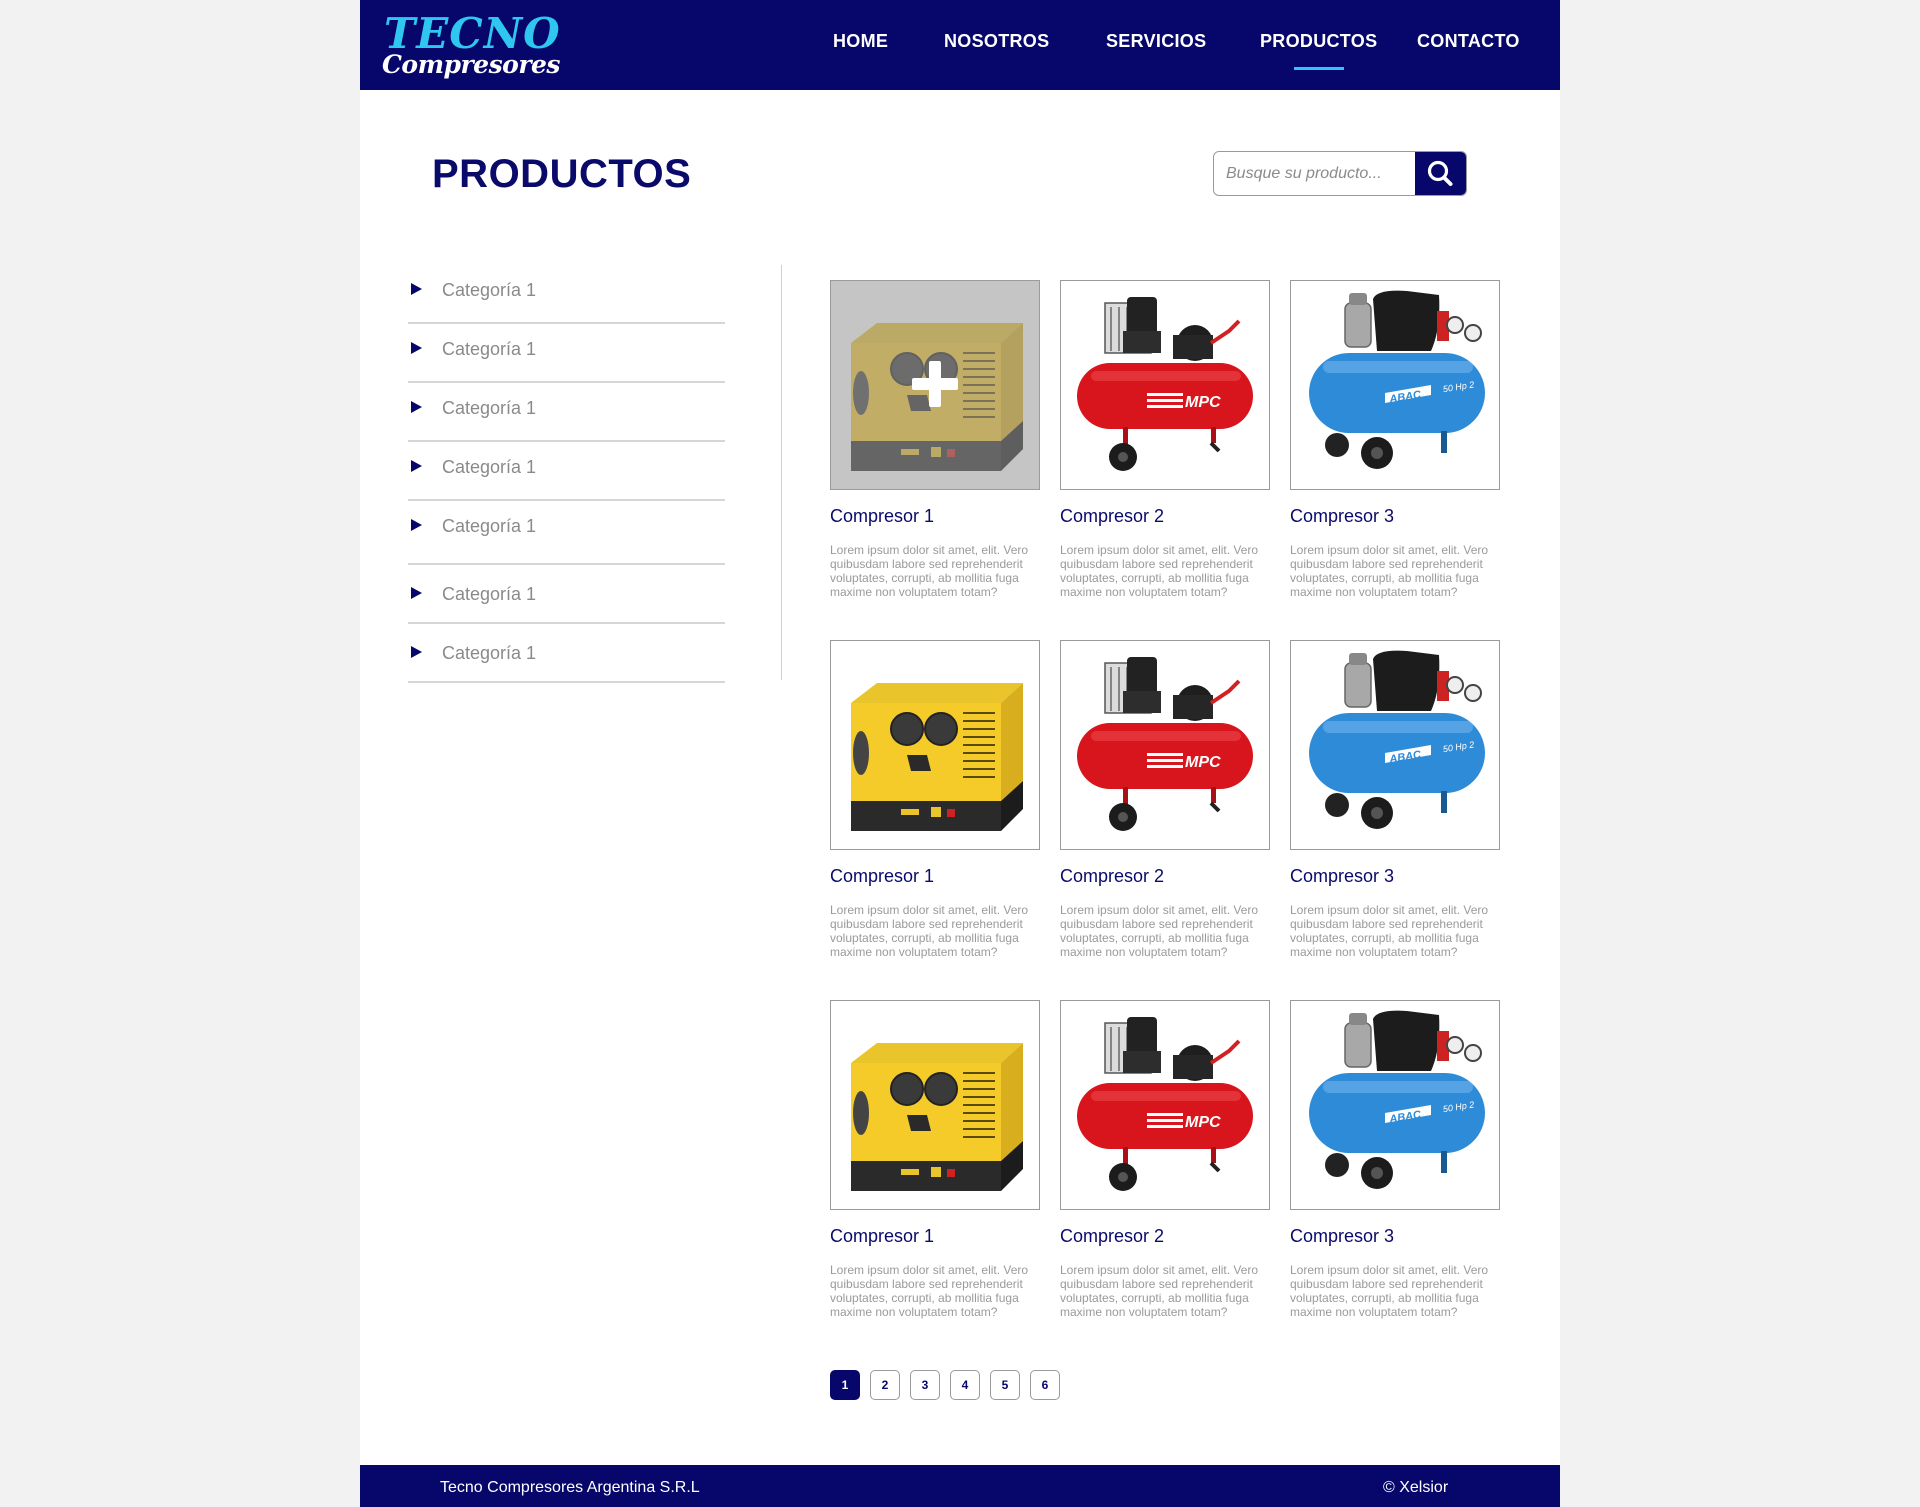 The image size is (1920, 1507). Describe the element at coordinates (1316, 173) in the screenshot. I see `search-input` at that location.